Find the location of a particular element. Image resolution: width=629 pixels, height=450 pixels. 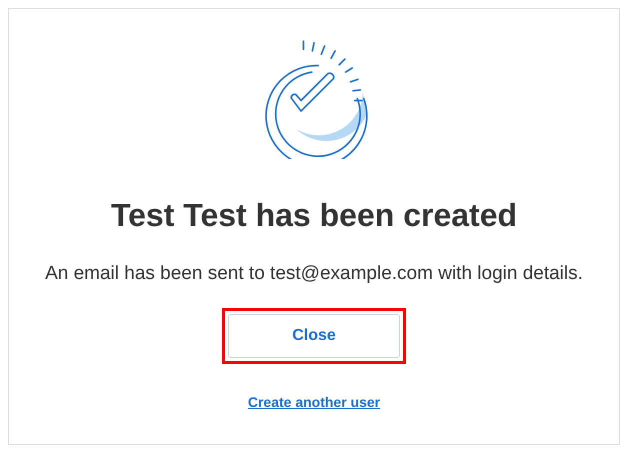

dialog-message: An email has been sent to test@example.com with login details. is located at coordinates (314, 274).